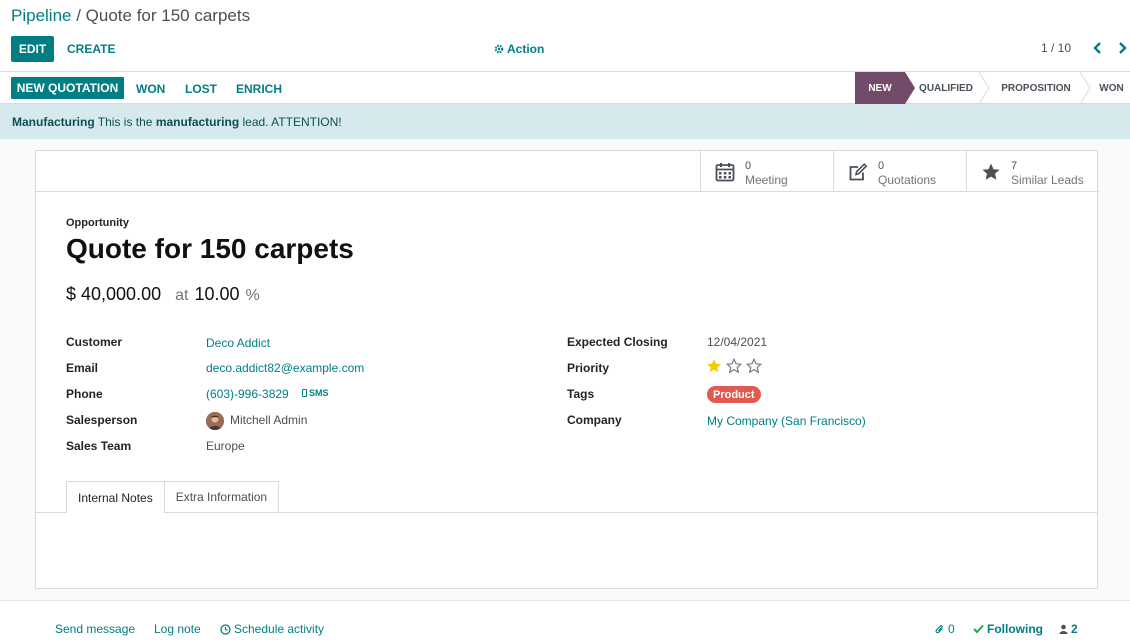  I want to click on email-label: Email, so click(82, 368).